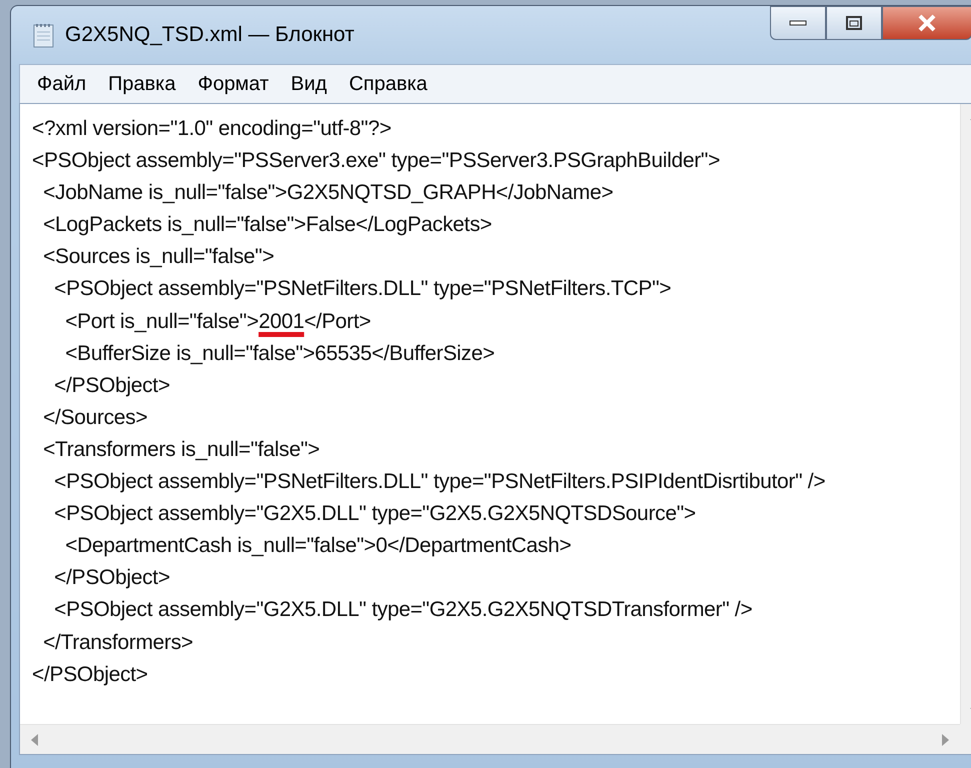 The width and height of the screenshot is (971, 768). I want to click on menu-item: Файл, so click(62, 84).